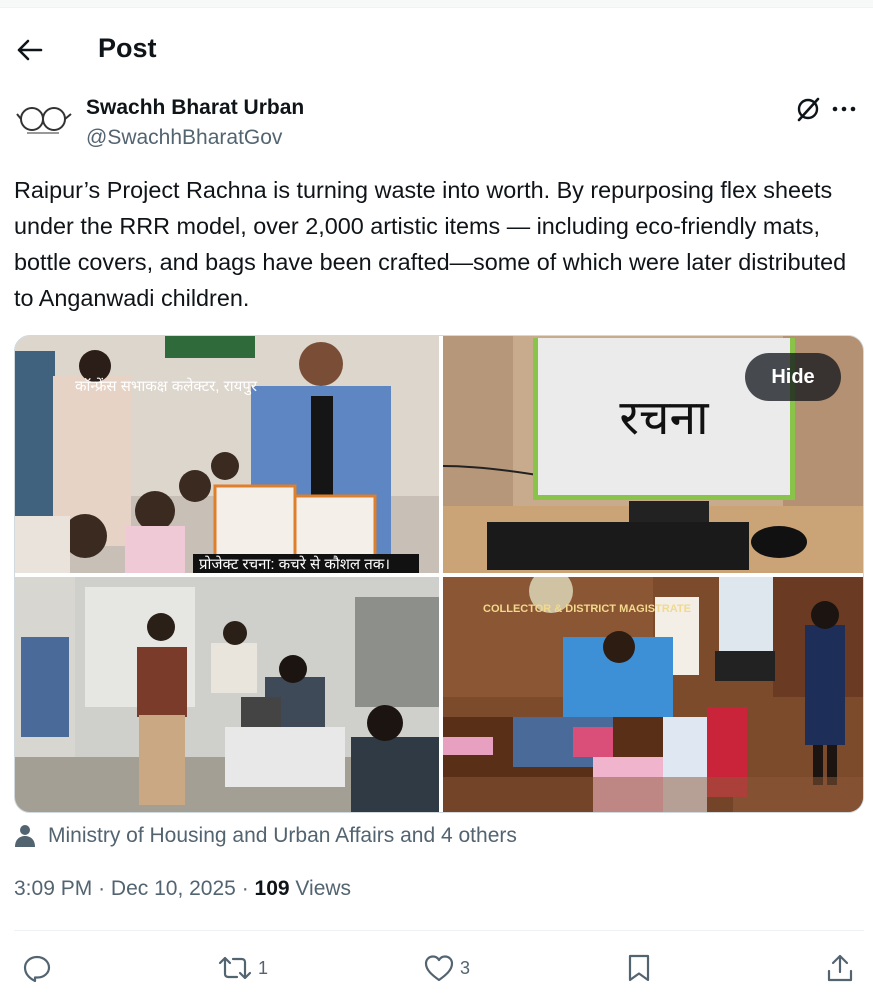 The width and height of the screenshot is (873, 1000). What do you see at coordinates (44, 121) in the screenshot?
I see `avatar` at bounding box center [44, 121].